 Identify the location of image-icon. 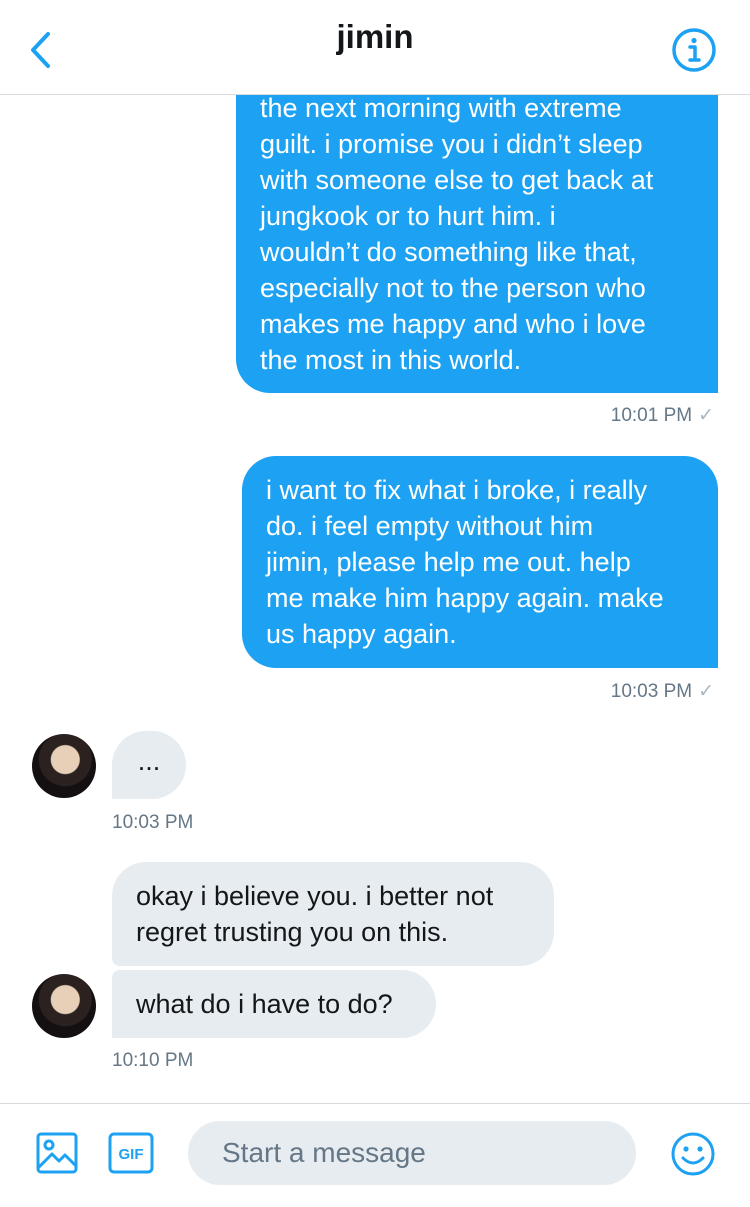
(57, 1153).